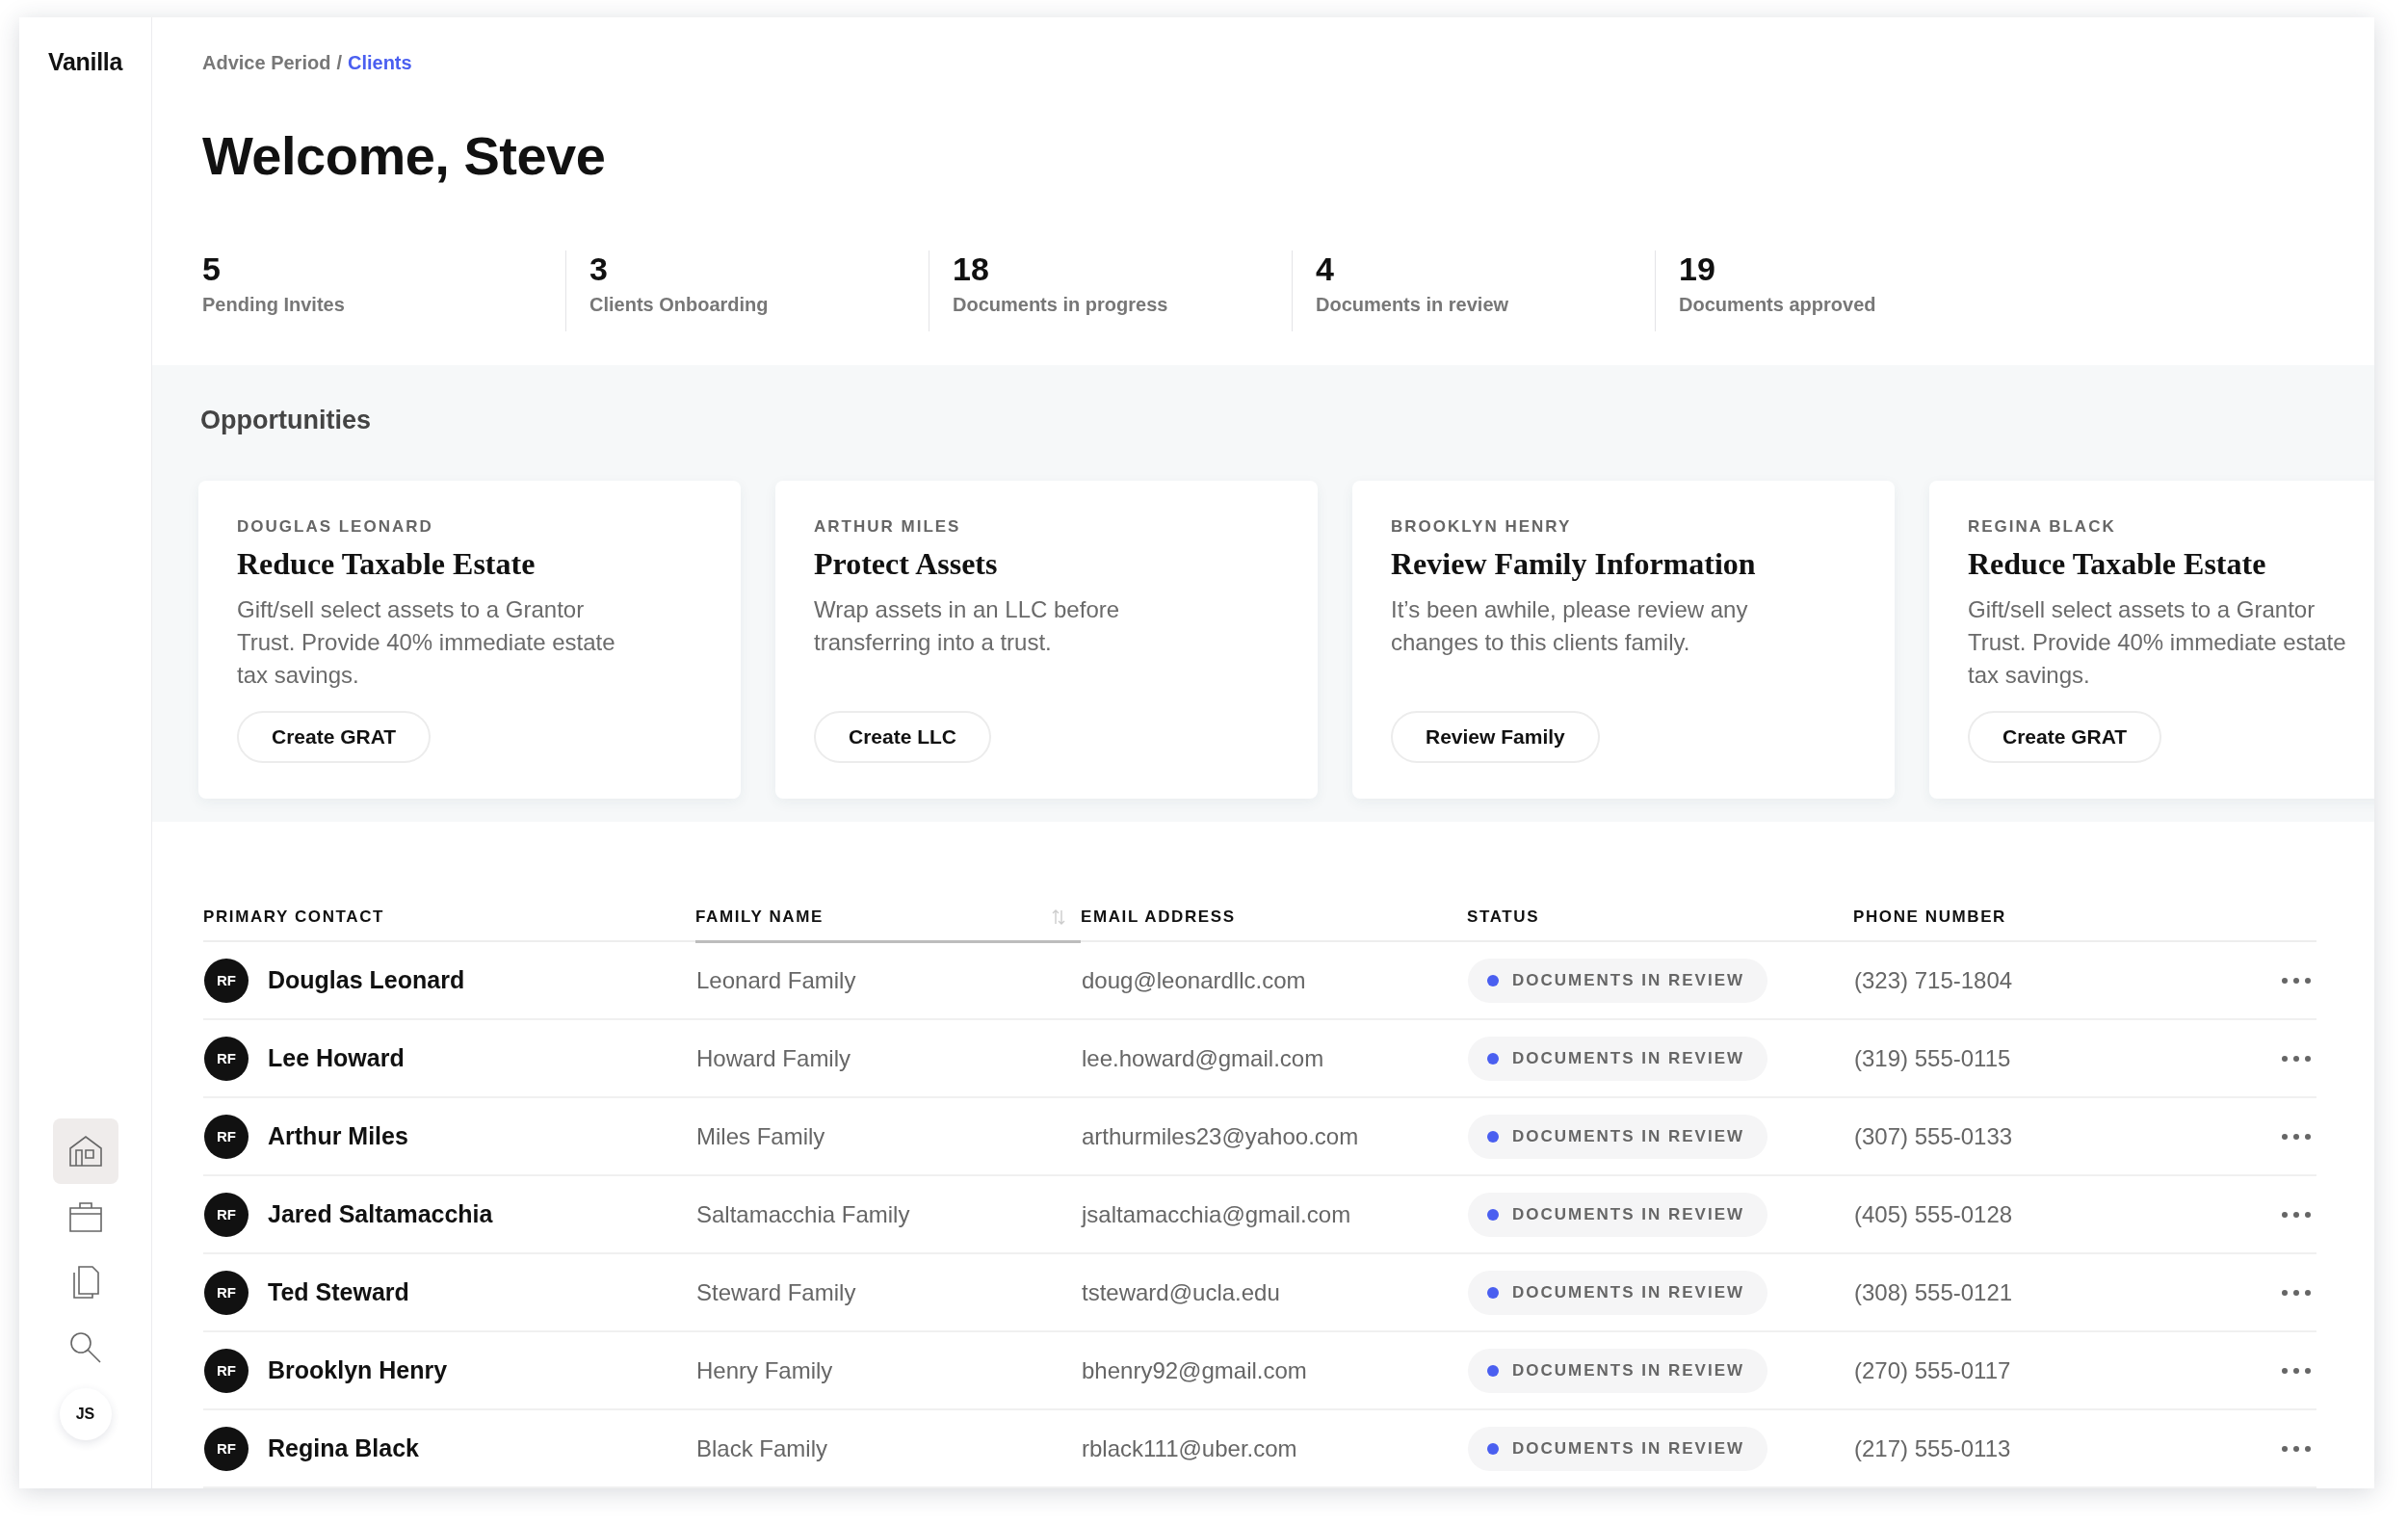 The image size is (2408, 1525). I want to click on phone-number: (307) 555-0133, so click(1933, 1135).